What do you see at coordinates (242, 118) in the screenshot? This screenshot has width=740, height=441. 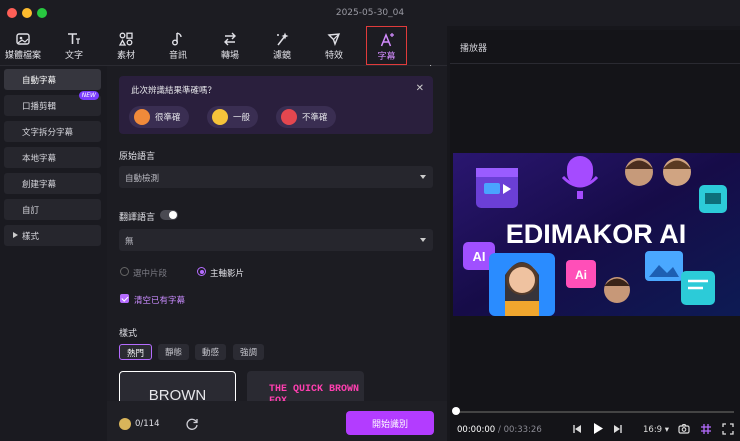 I see `feedback-option-label: 一般` at bounding box center [242, 118].